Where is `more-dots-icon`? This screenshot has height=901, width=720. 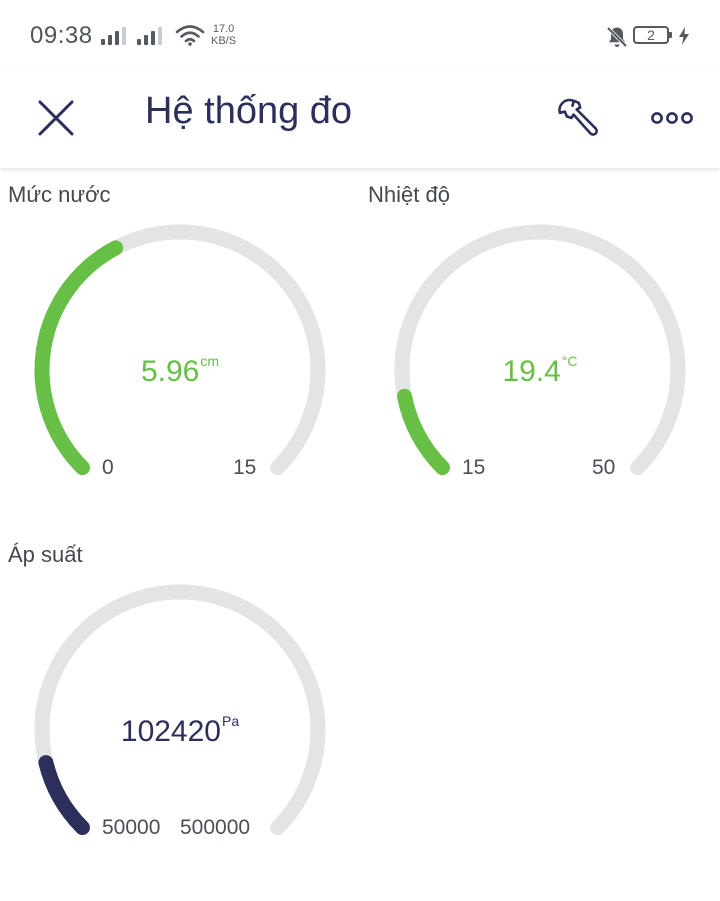
more-dots-icon is located at coordinates (672, 118).